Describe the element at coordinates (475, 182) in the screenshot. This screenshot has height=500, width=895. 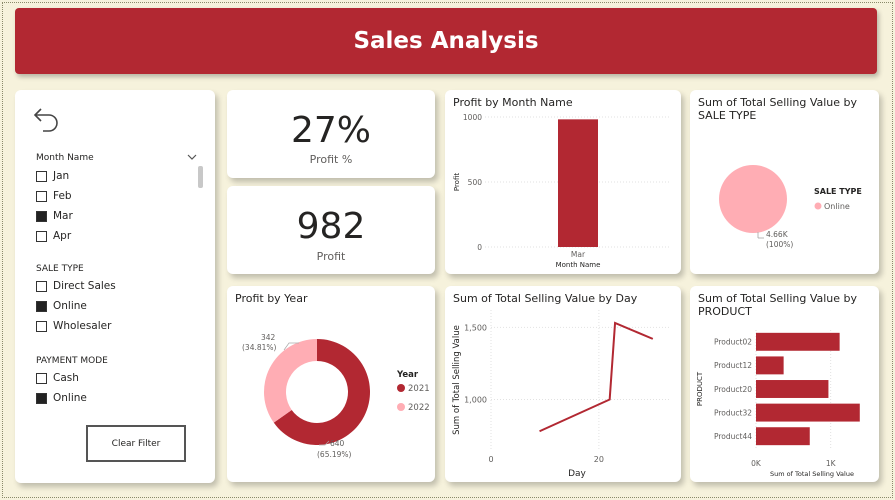
I see `y-tick-label: 500` at that location.